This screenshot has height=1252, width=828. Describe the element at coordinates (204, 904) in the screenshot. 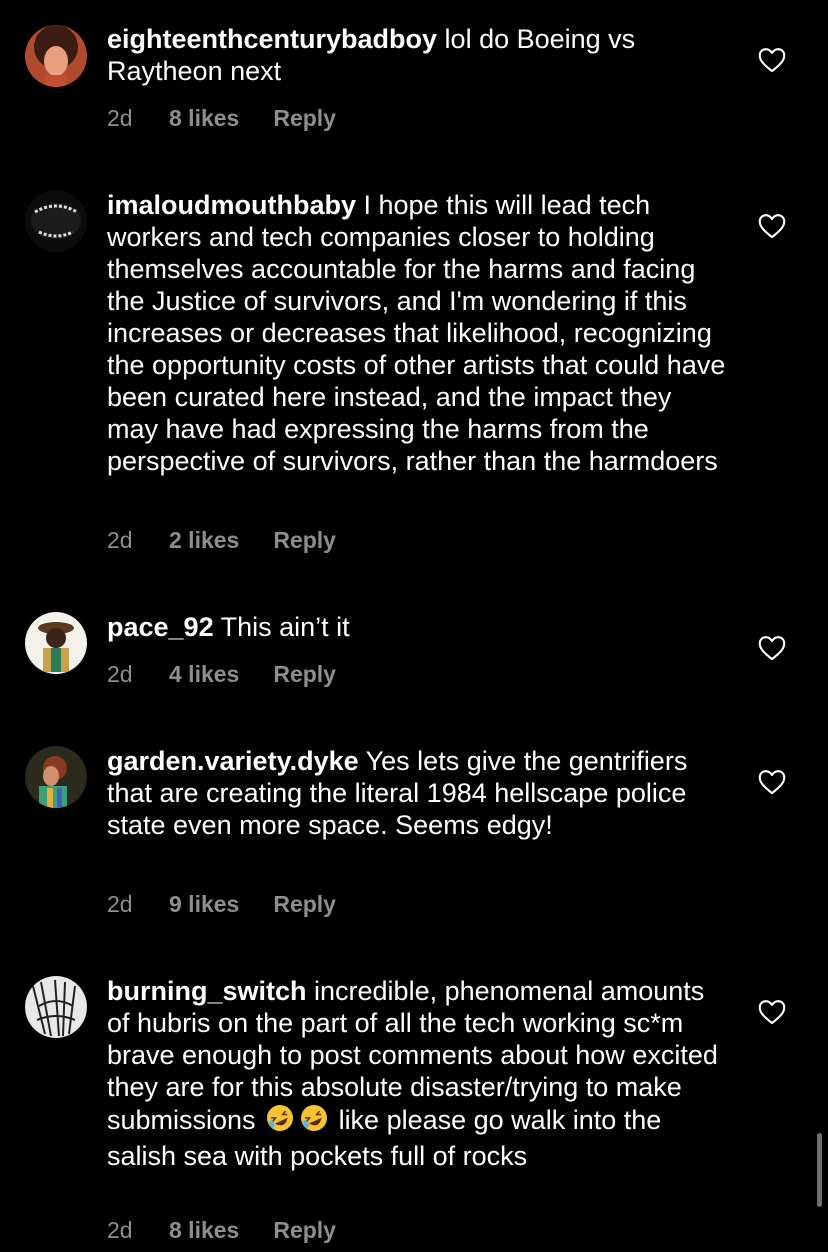

I see `likes-count: 9 likes` at that location.